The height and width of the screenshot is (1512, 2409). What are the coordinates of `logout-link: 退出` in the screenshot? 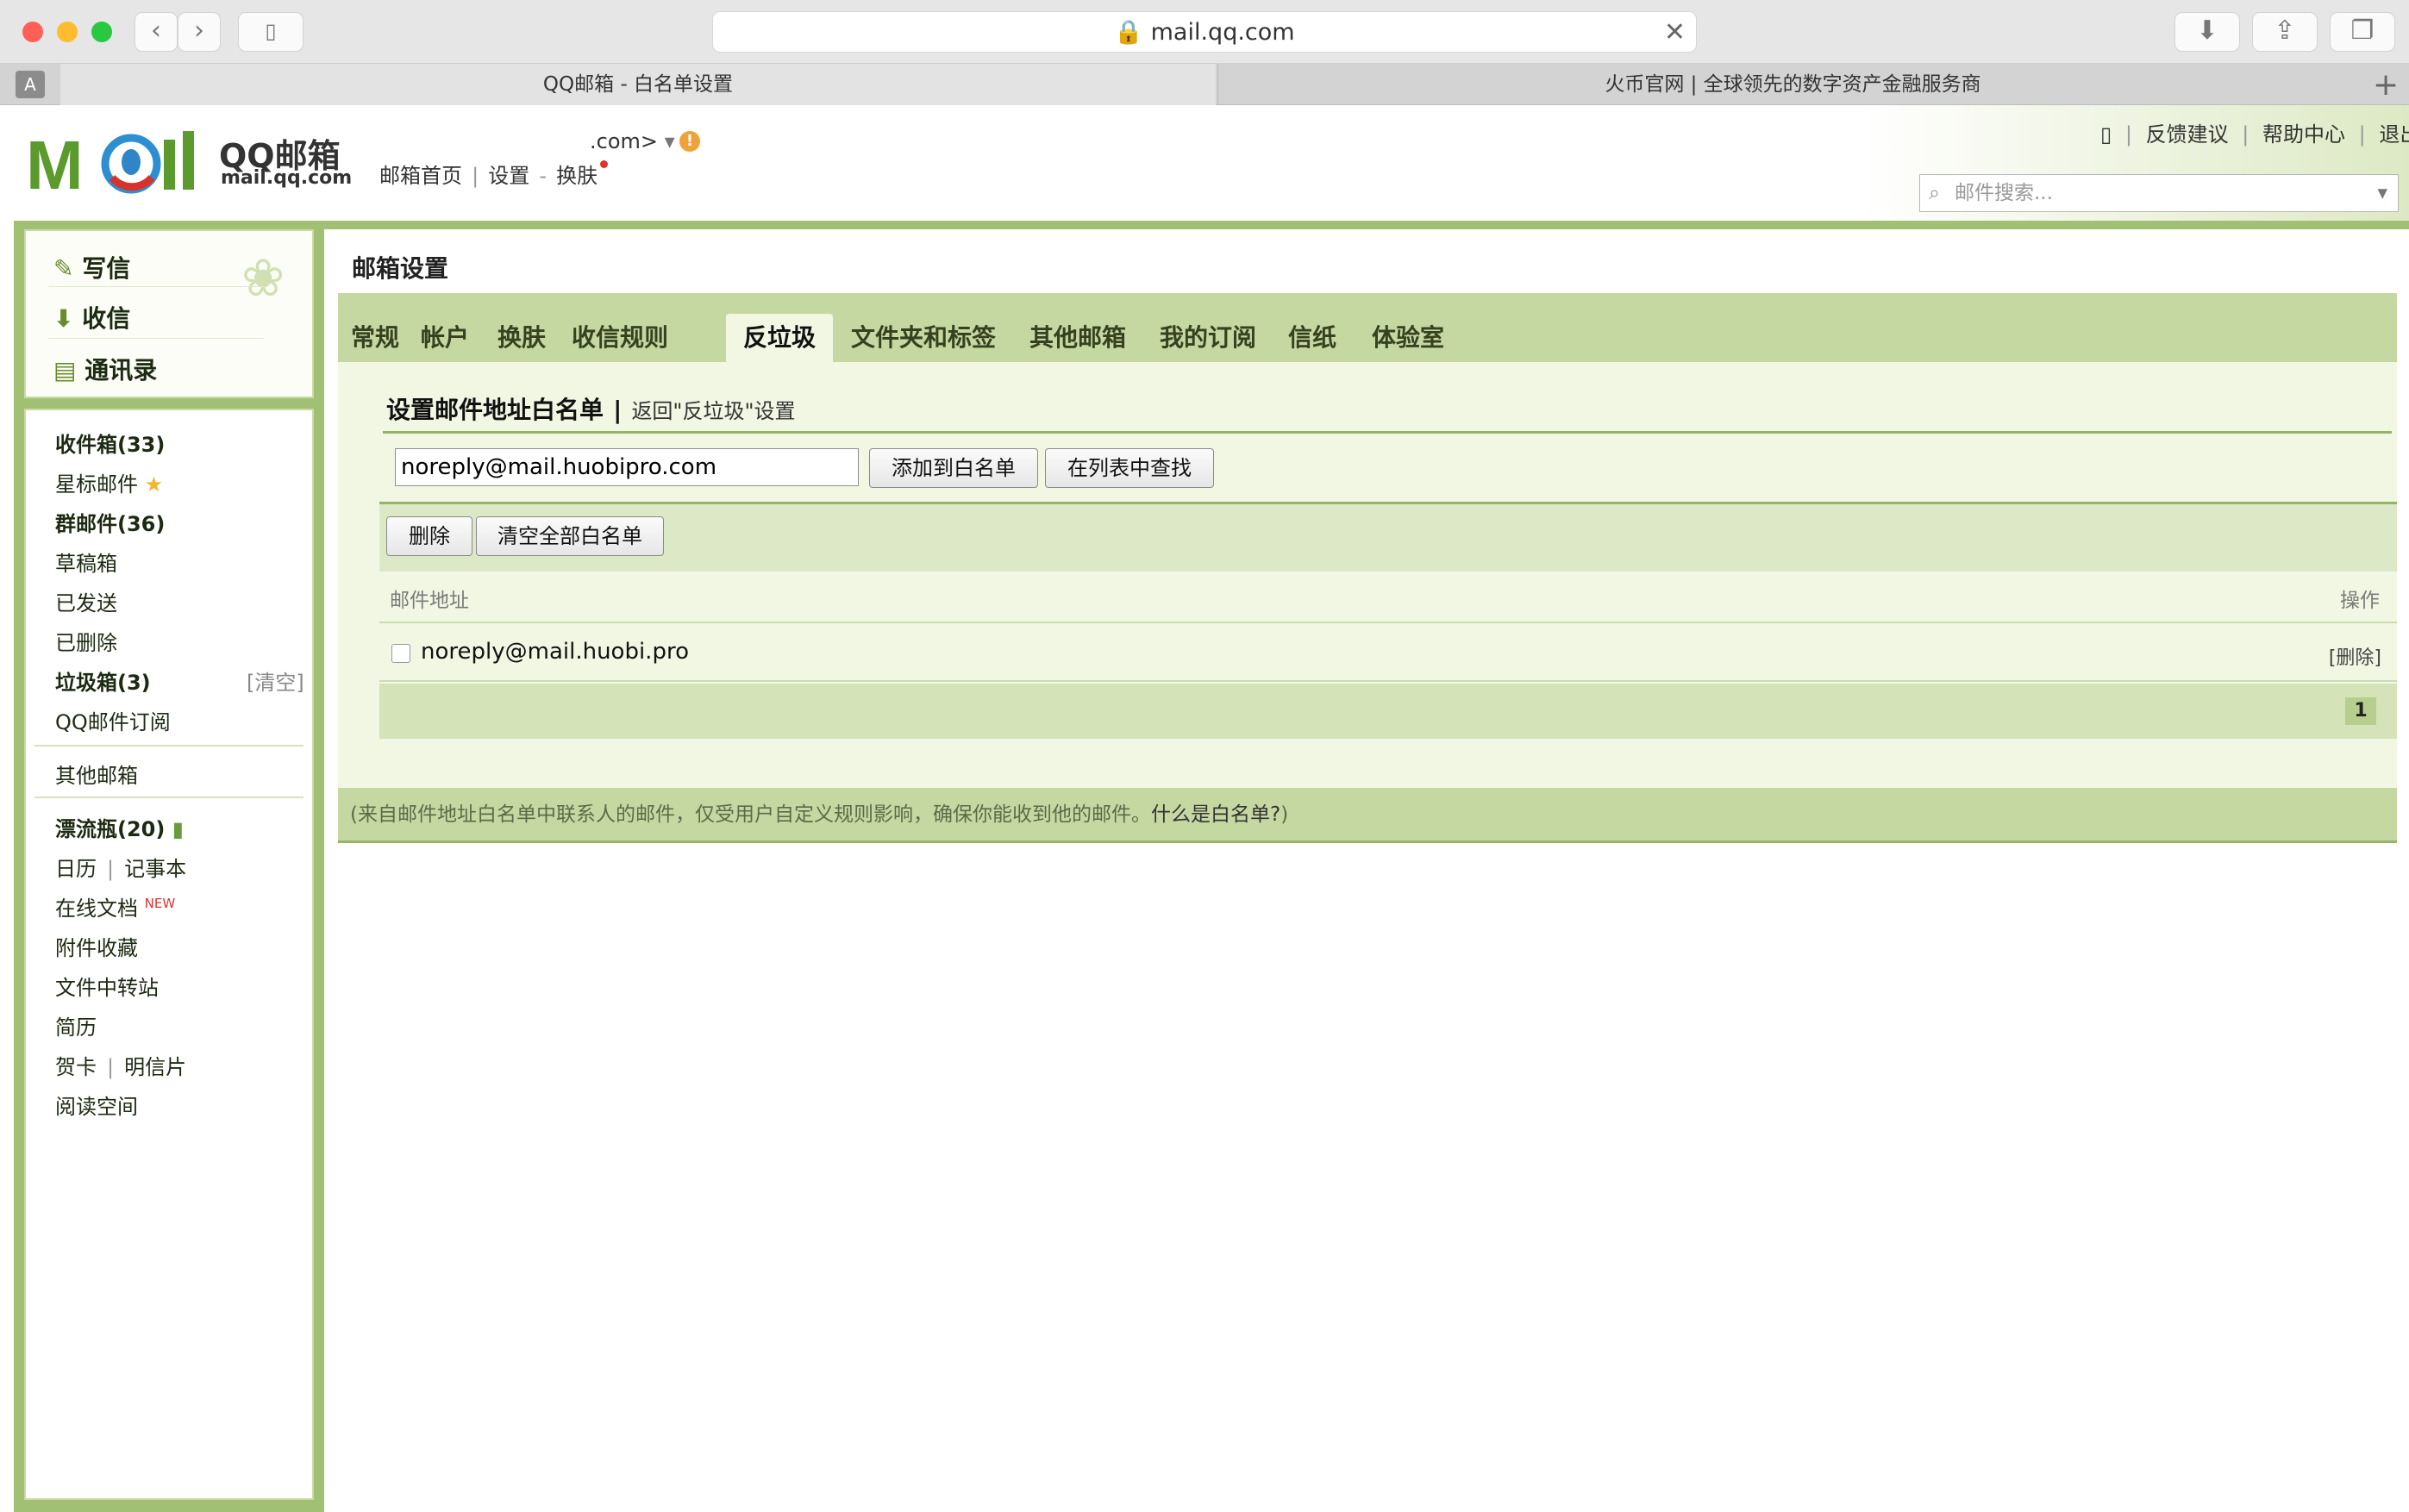 It's located at (2394, 134).